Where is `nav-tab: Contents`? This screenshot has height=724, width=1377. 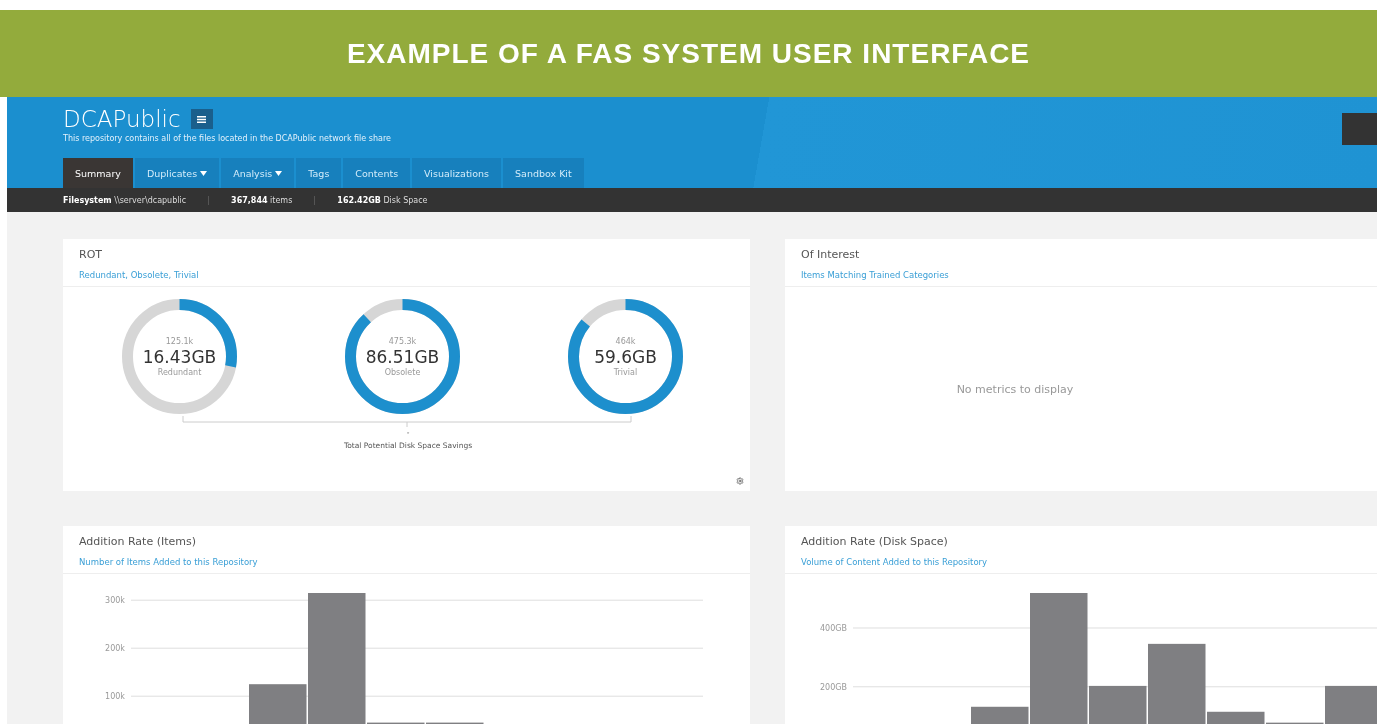 nav-tab: Contents is located at coordinates (377, 173).